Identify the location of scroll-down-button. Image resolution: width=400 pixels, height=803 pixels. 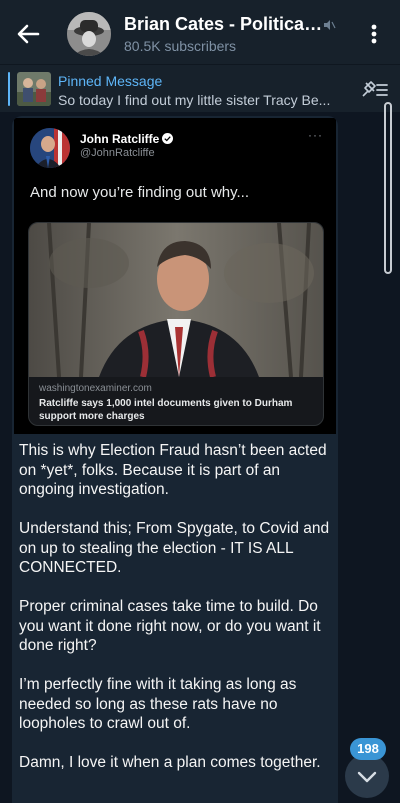
(367, 776).